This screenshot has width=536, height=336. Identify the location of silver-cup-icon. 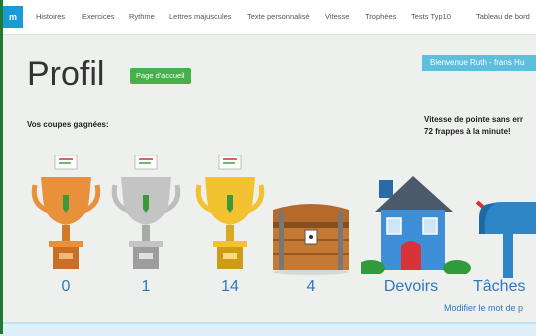
(146, 214).